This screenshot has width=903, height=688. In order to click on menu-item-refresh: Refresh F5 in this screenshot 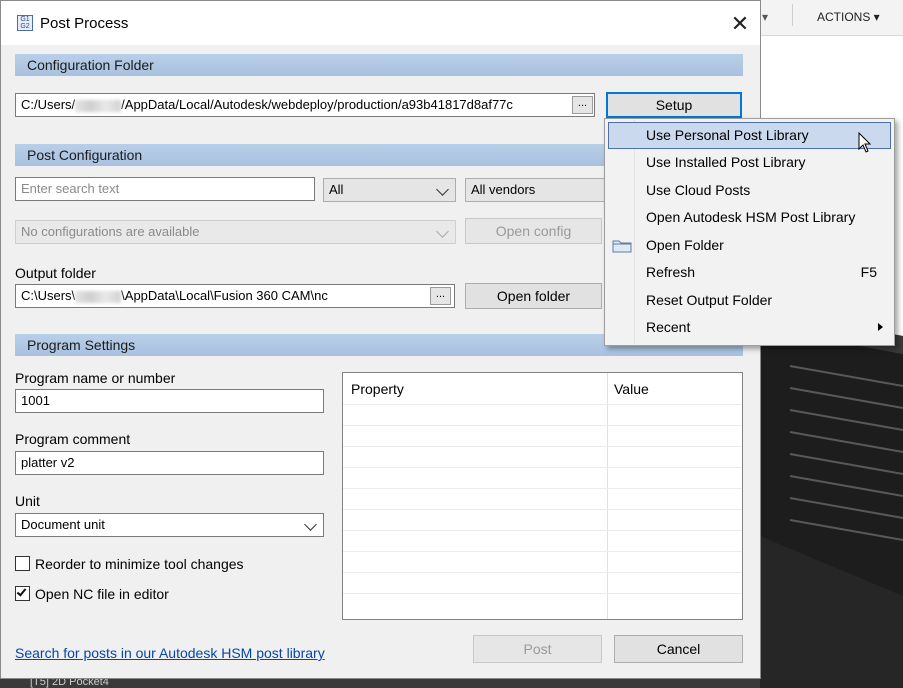, I will do `click(749, 272)`.